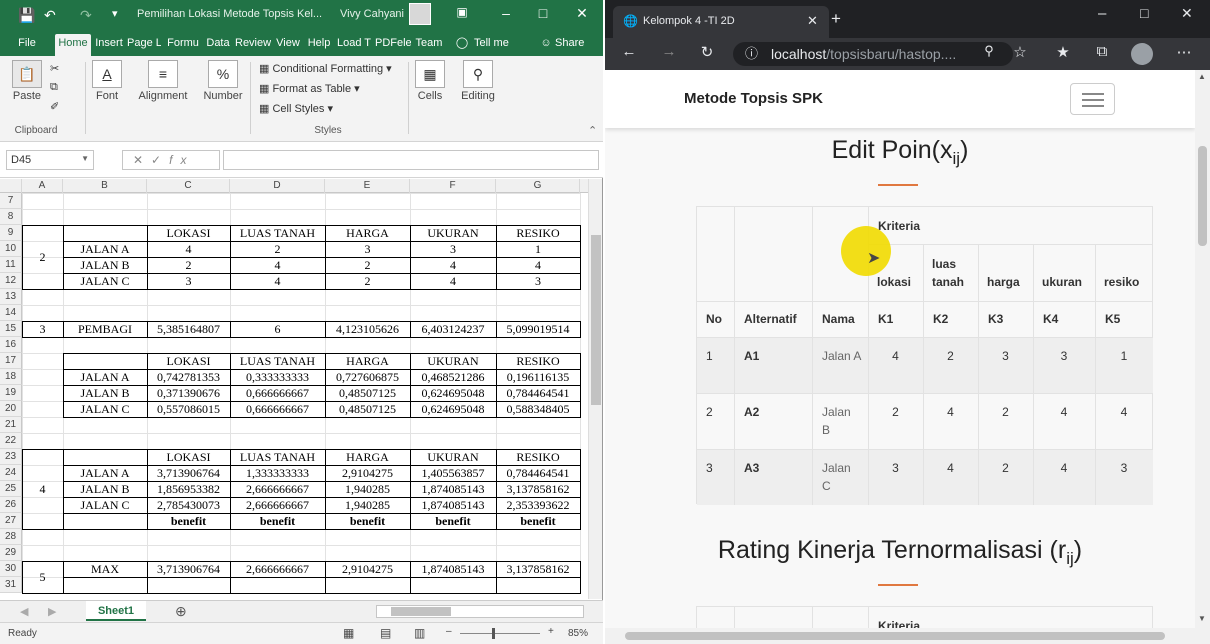  What do you see at coordinates (105, 281) in the screenshot?
I see `cell-b12: JALAN C` at bounding box center [105, 281].